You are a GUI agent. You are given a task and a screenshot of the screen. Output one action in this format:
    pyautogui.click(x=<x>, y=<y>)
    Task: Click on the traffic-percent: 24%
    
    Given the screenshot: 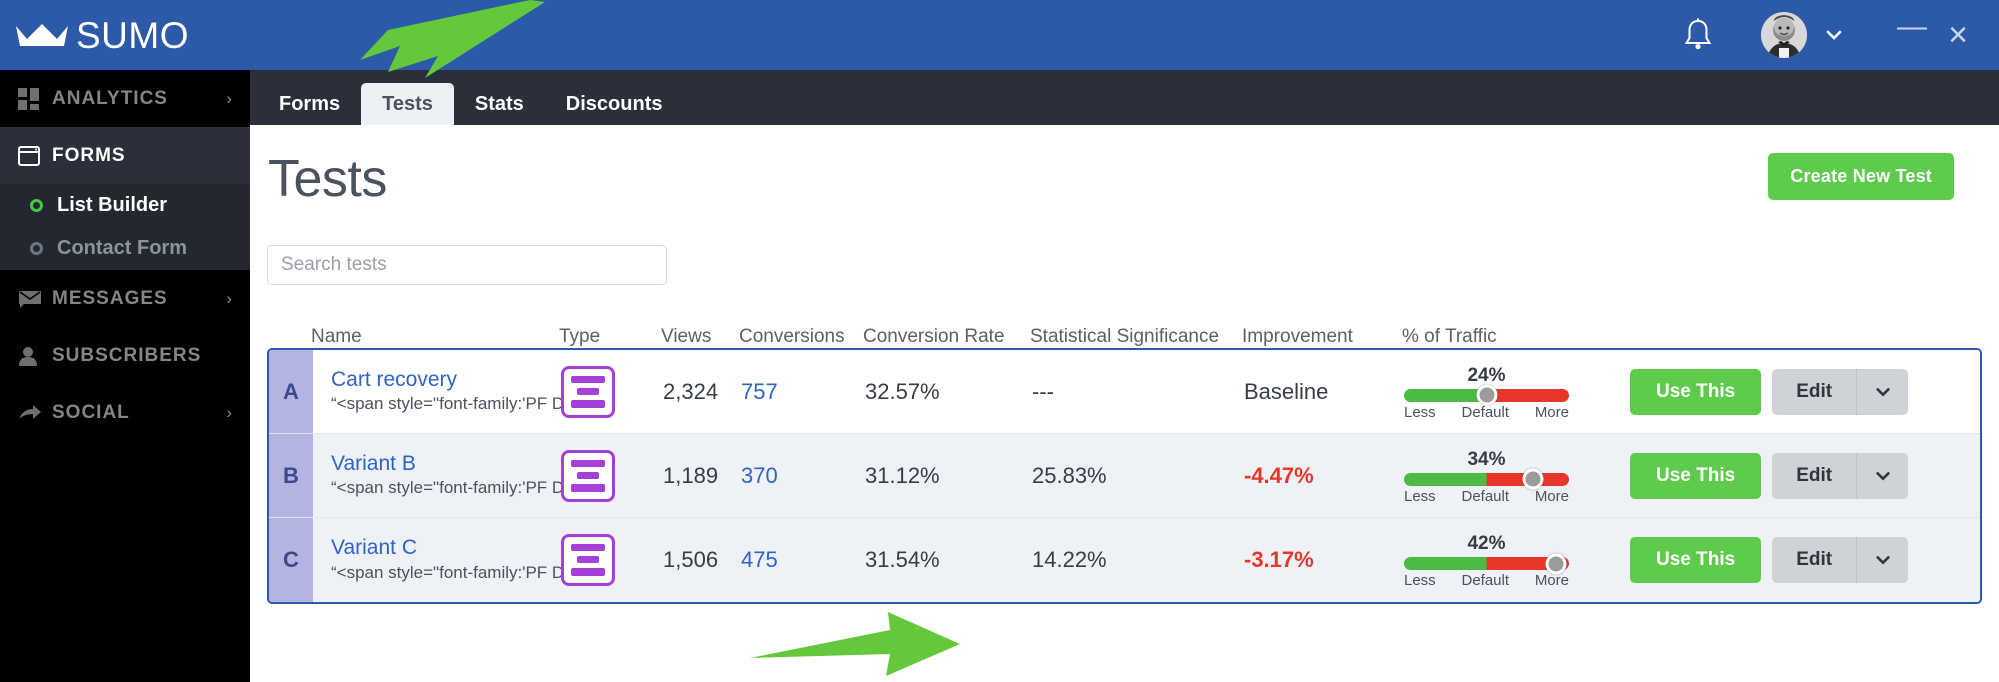 What is the action you would take?
    pyautogui.click(x=1486, y=375)
    